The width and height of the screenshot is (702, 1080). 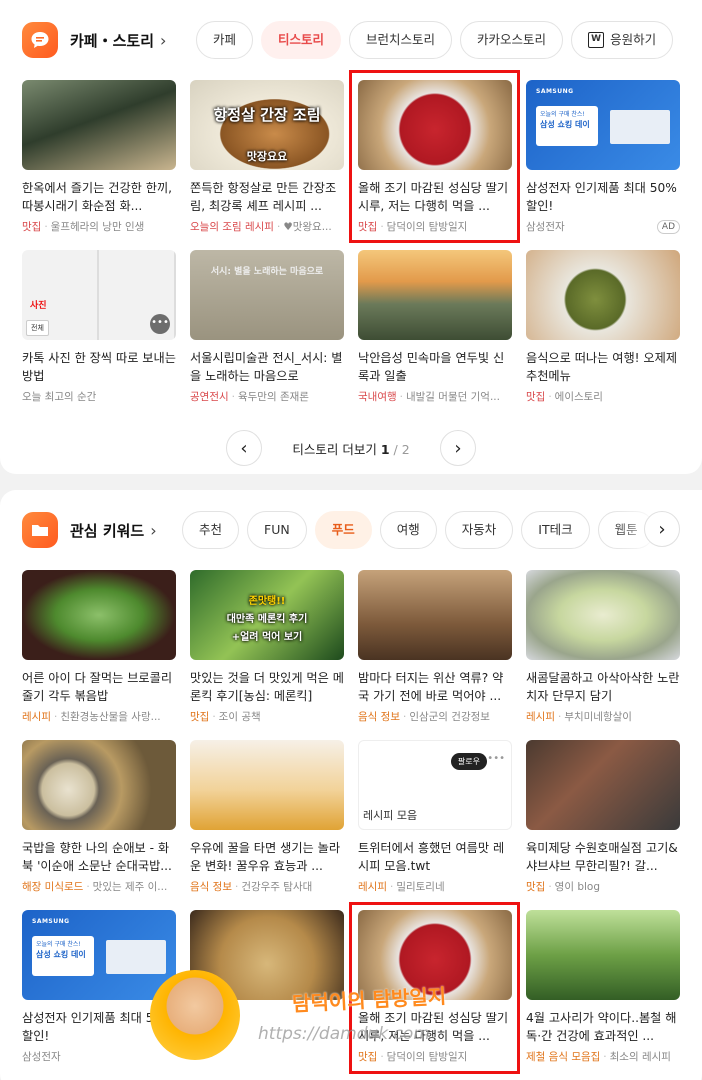 I want to click on section-header: 관심 키워드 ›, so click(x=89, y=530).